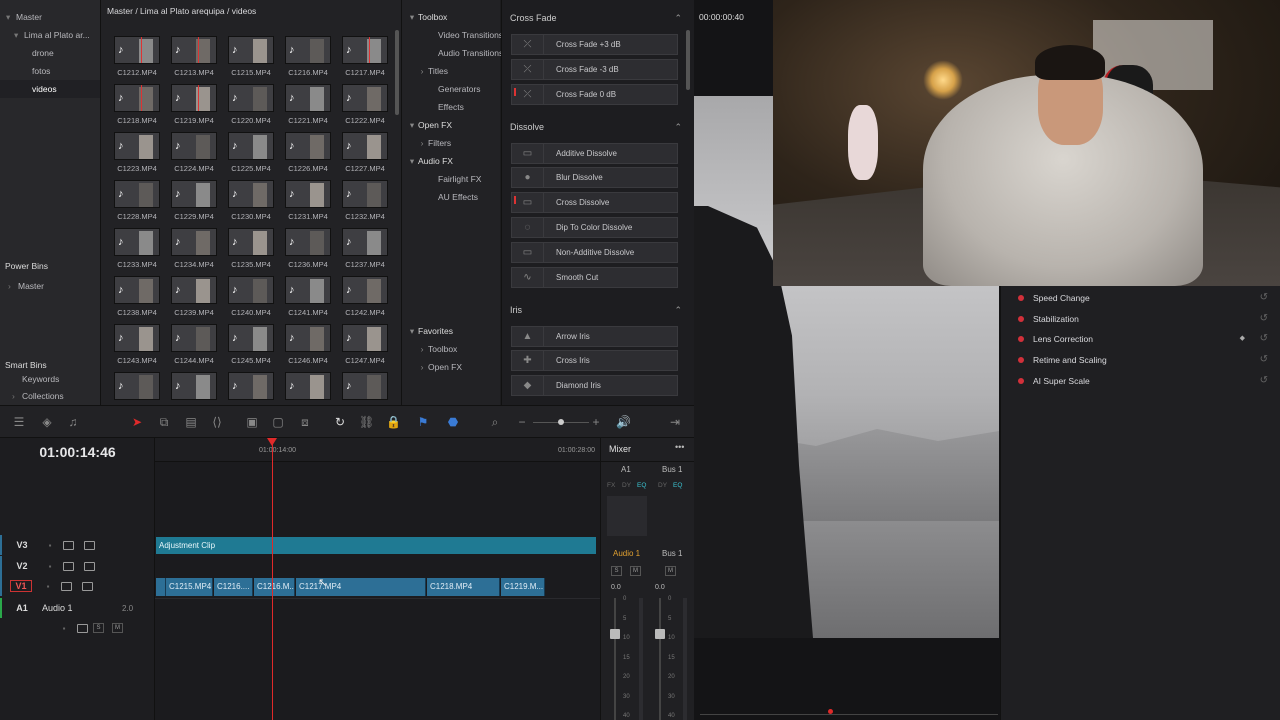 This screenshot has width=1280, height=720. I want to click on timeline-clip, so click(161, 587).